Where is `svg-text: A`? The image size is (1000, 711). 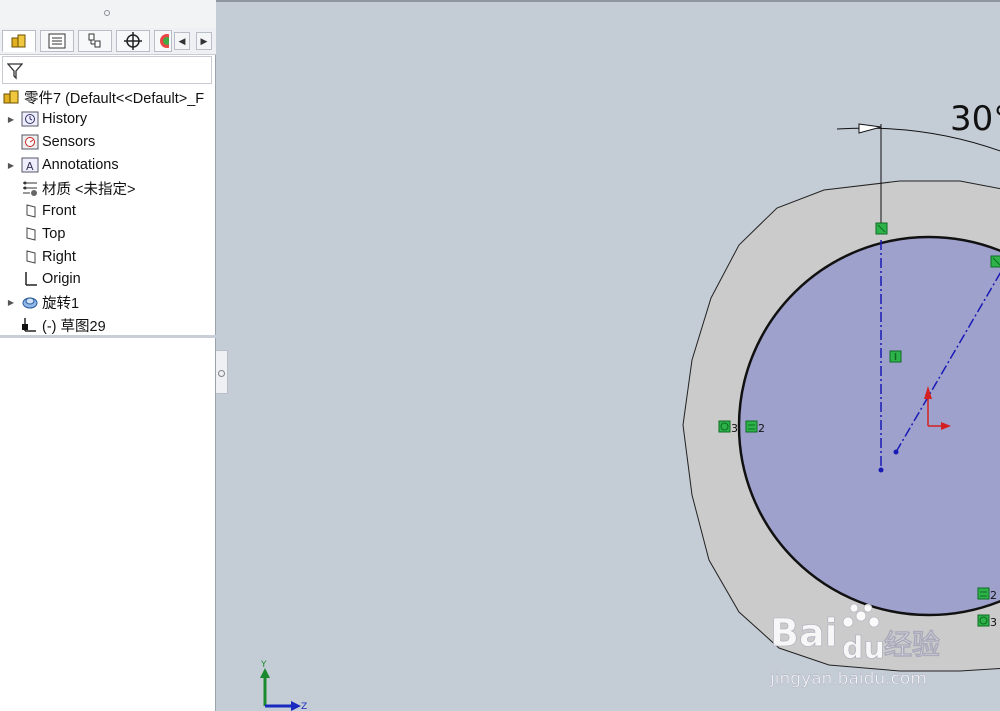
svg-text: A is located at coordinates (30, 166).